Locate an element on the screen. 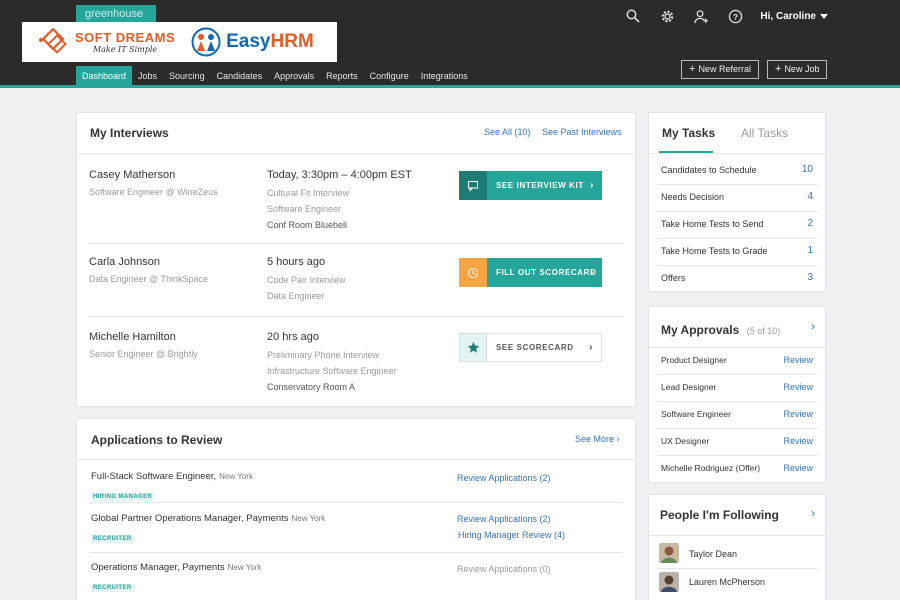 The width and height of the screenshot is (900, 600). easyhrm-logo-icon is located at coordinates (206, 42).